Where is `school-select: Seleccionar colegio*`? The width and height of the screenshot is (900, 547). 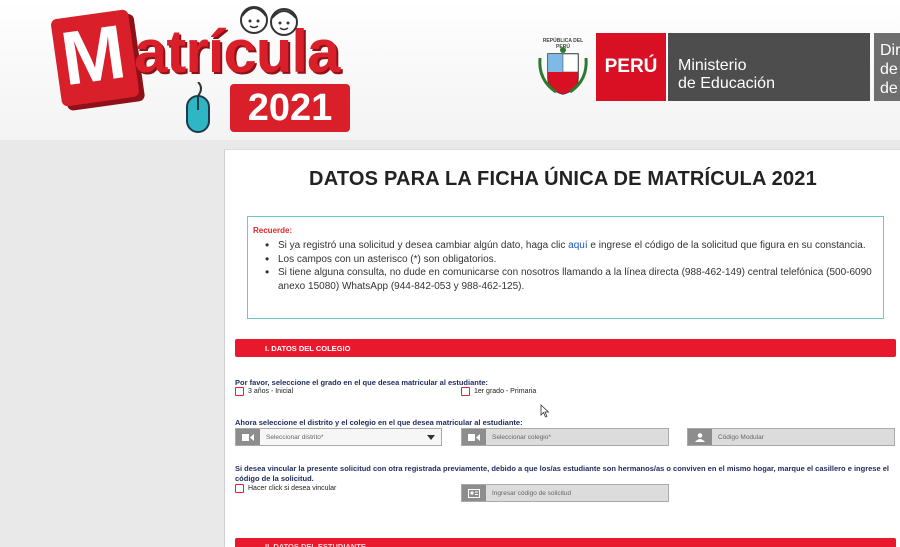
school-select: Seleccionar colegio* is located at coordinates (565, 437).